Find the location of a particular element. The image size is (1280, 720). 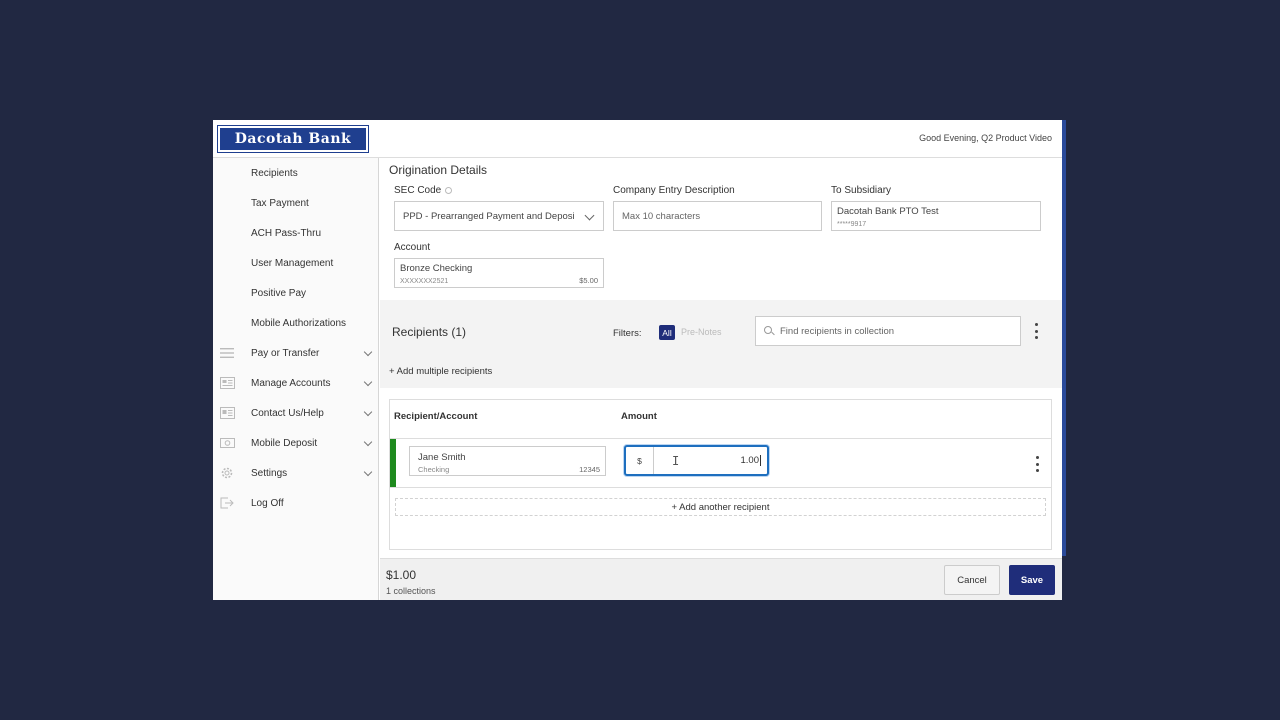

add-another-recipient-button: + Add another recipient is located at coordinates (720, 507).